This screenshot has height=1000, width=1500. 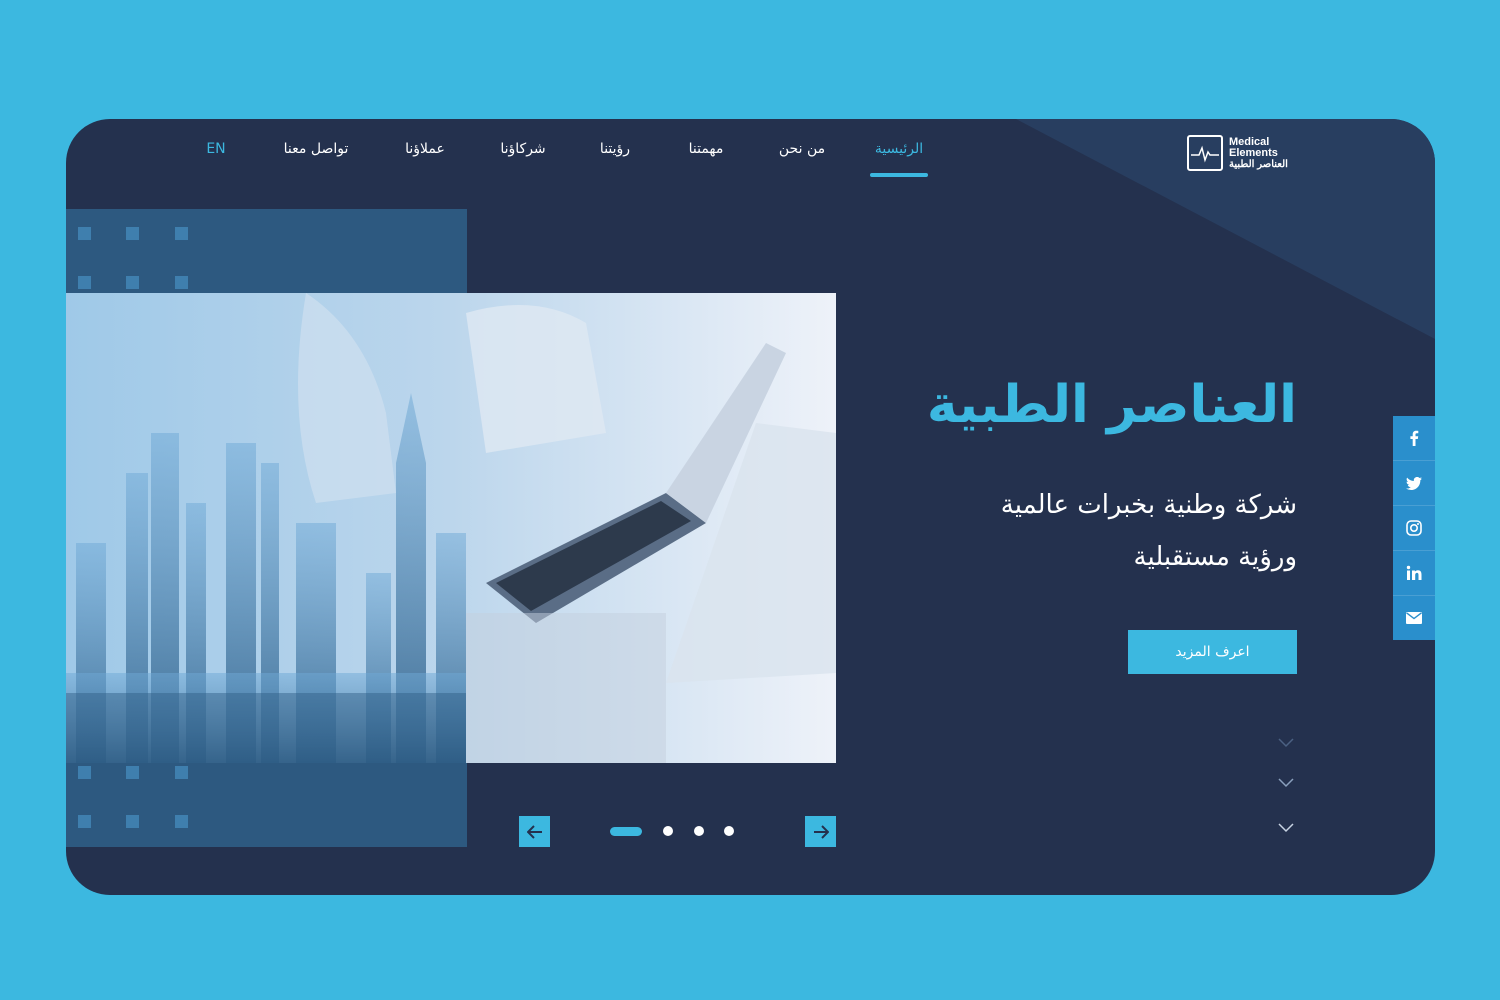 I want to click on nav-clients: عملاؤنا, so click(x=425, y=149).